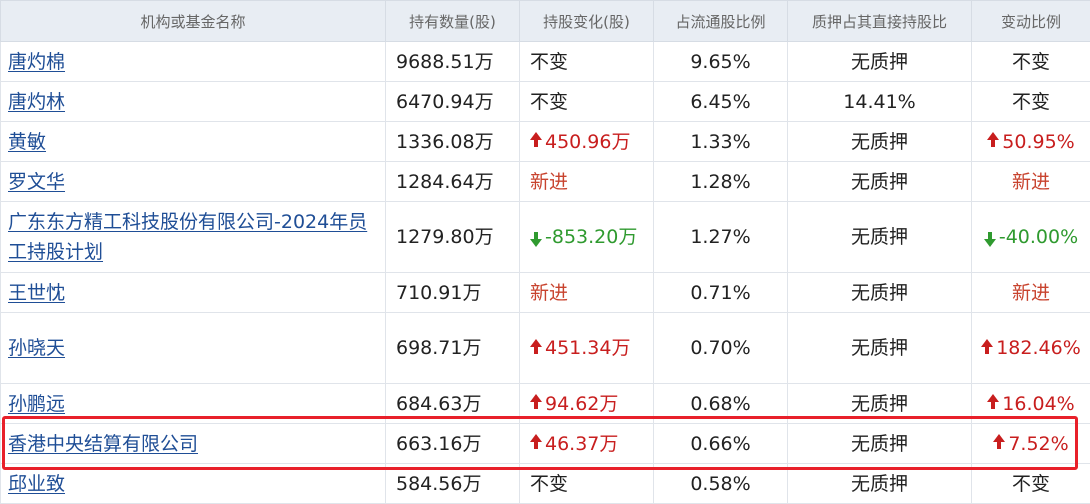 The width and height of the screenshot is (1090, 504). Describe the element at coordinates (193, 348) in the screenshot. I see `holder-name-cell: 孙晓天` at that location.